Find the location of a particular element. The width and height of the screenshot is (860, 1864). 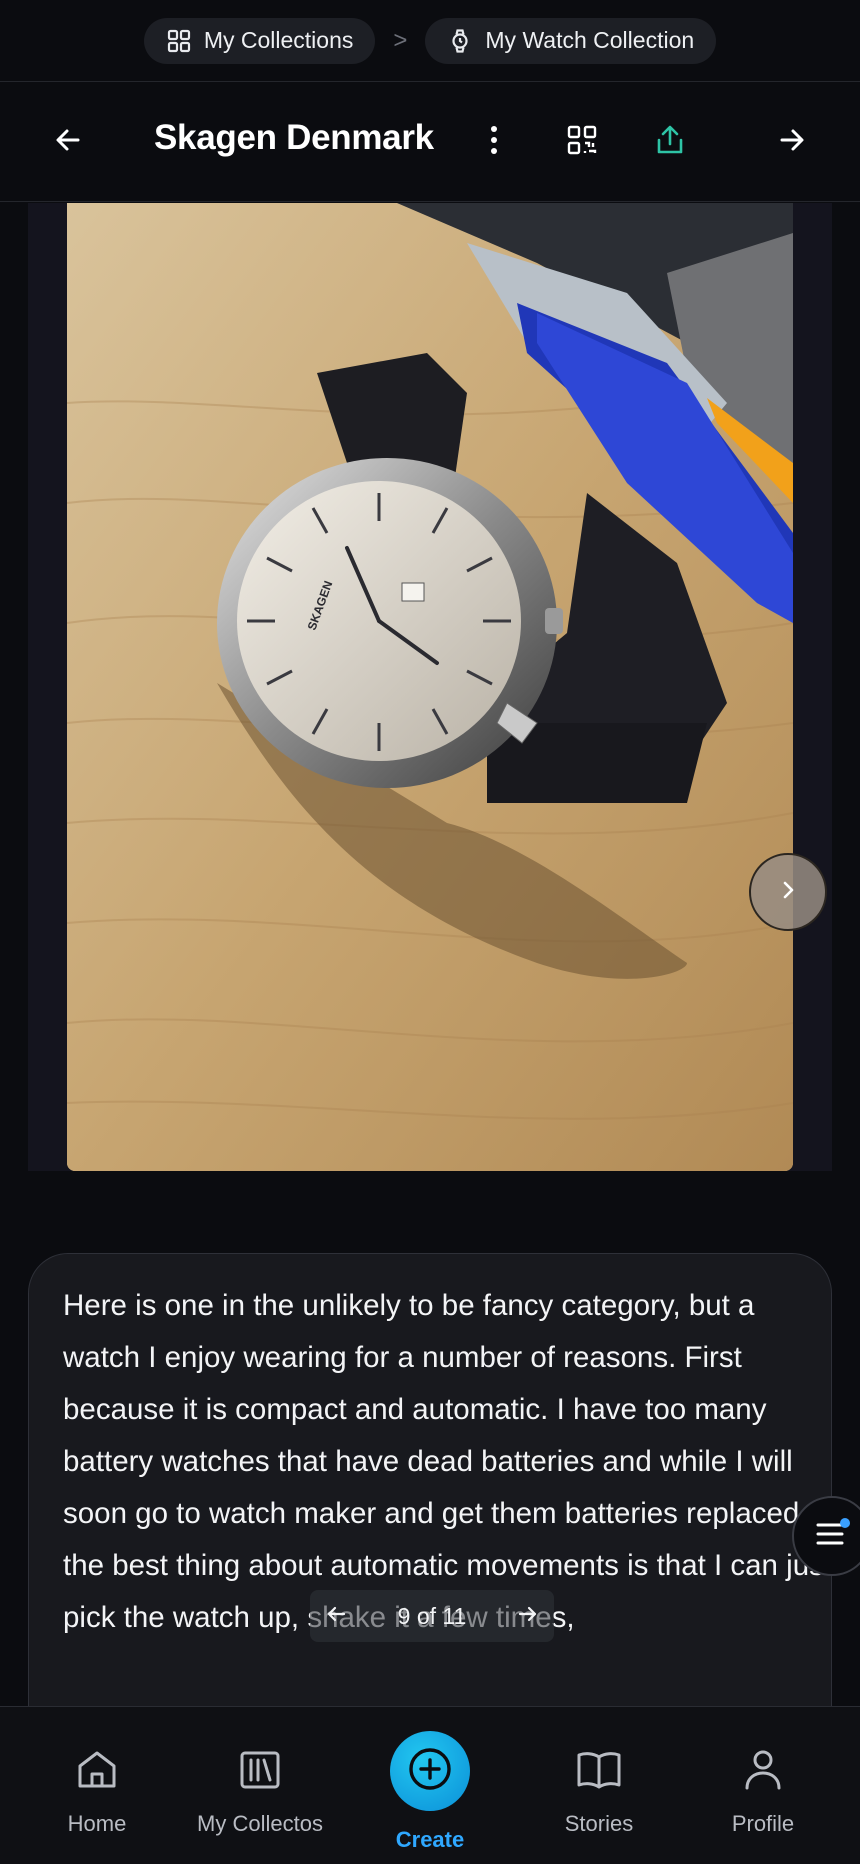

qr-code-button is located at coordinates (582, 142).